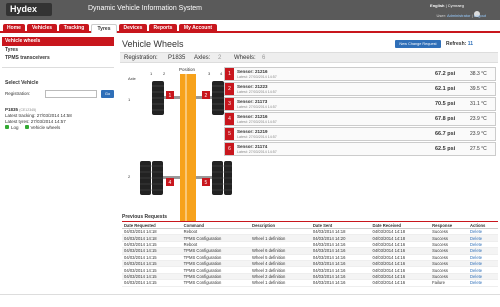  Describe the element at coordinates (252, 101) in the screenshot. I see `sensor-name: Sensor: 21173` at that location.